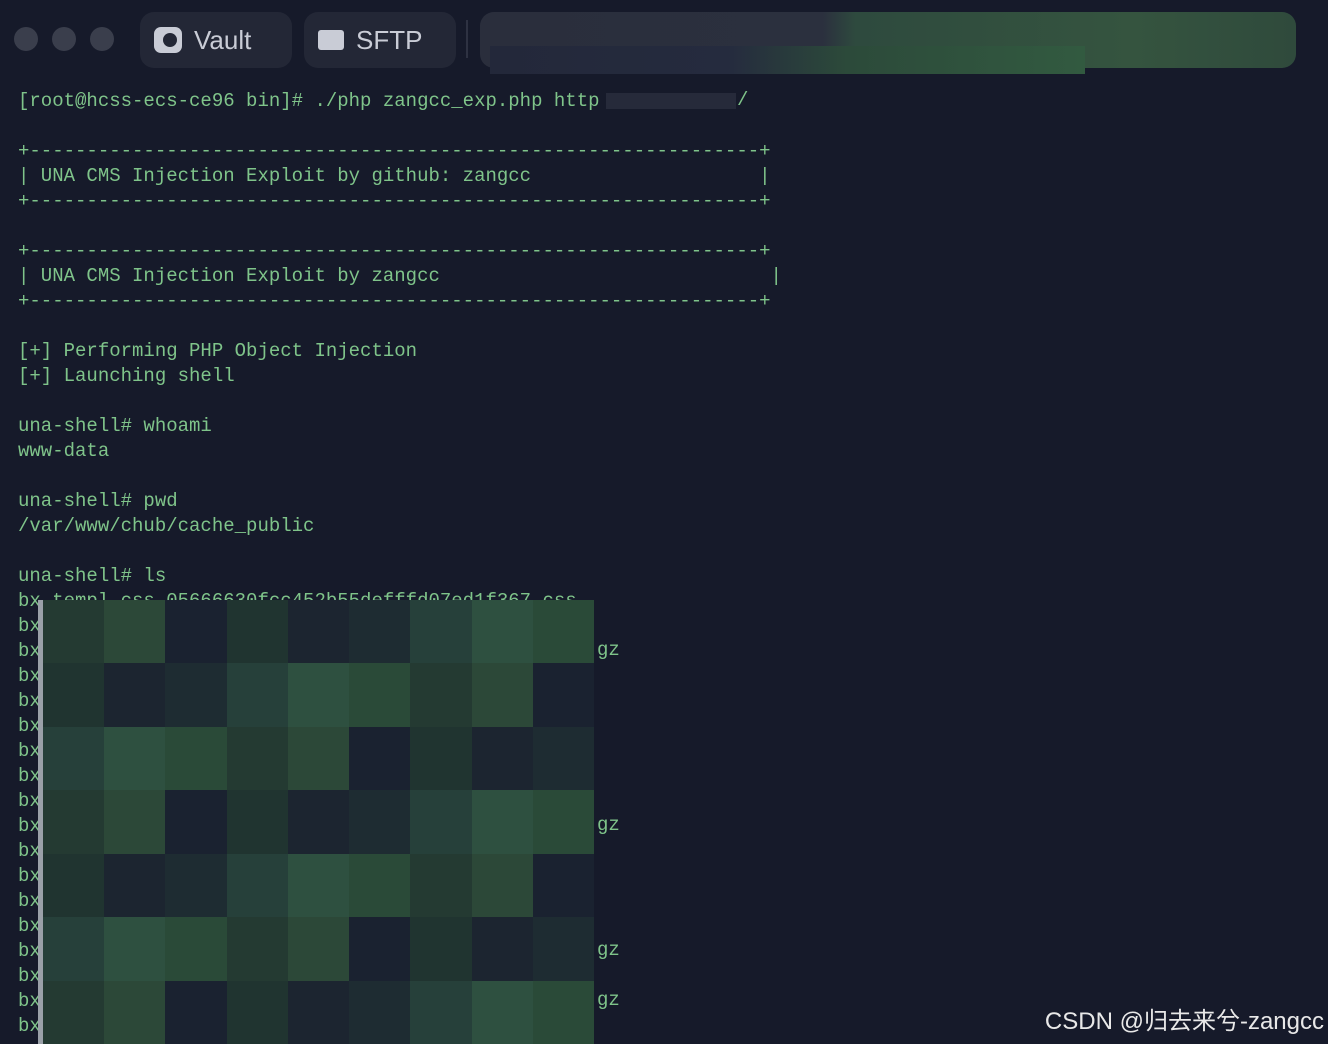 The height and width of the screenshot is (1044, 1328). What do you see at coordinates (64, 451) in the screenshot?
I see `terminal-line: www-data` at bounding box center [64, 451].